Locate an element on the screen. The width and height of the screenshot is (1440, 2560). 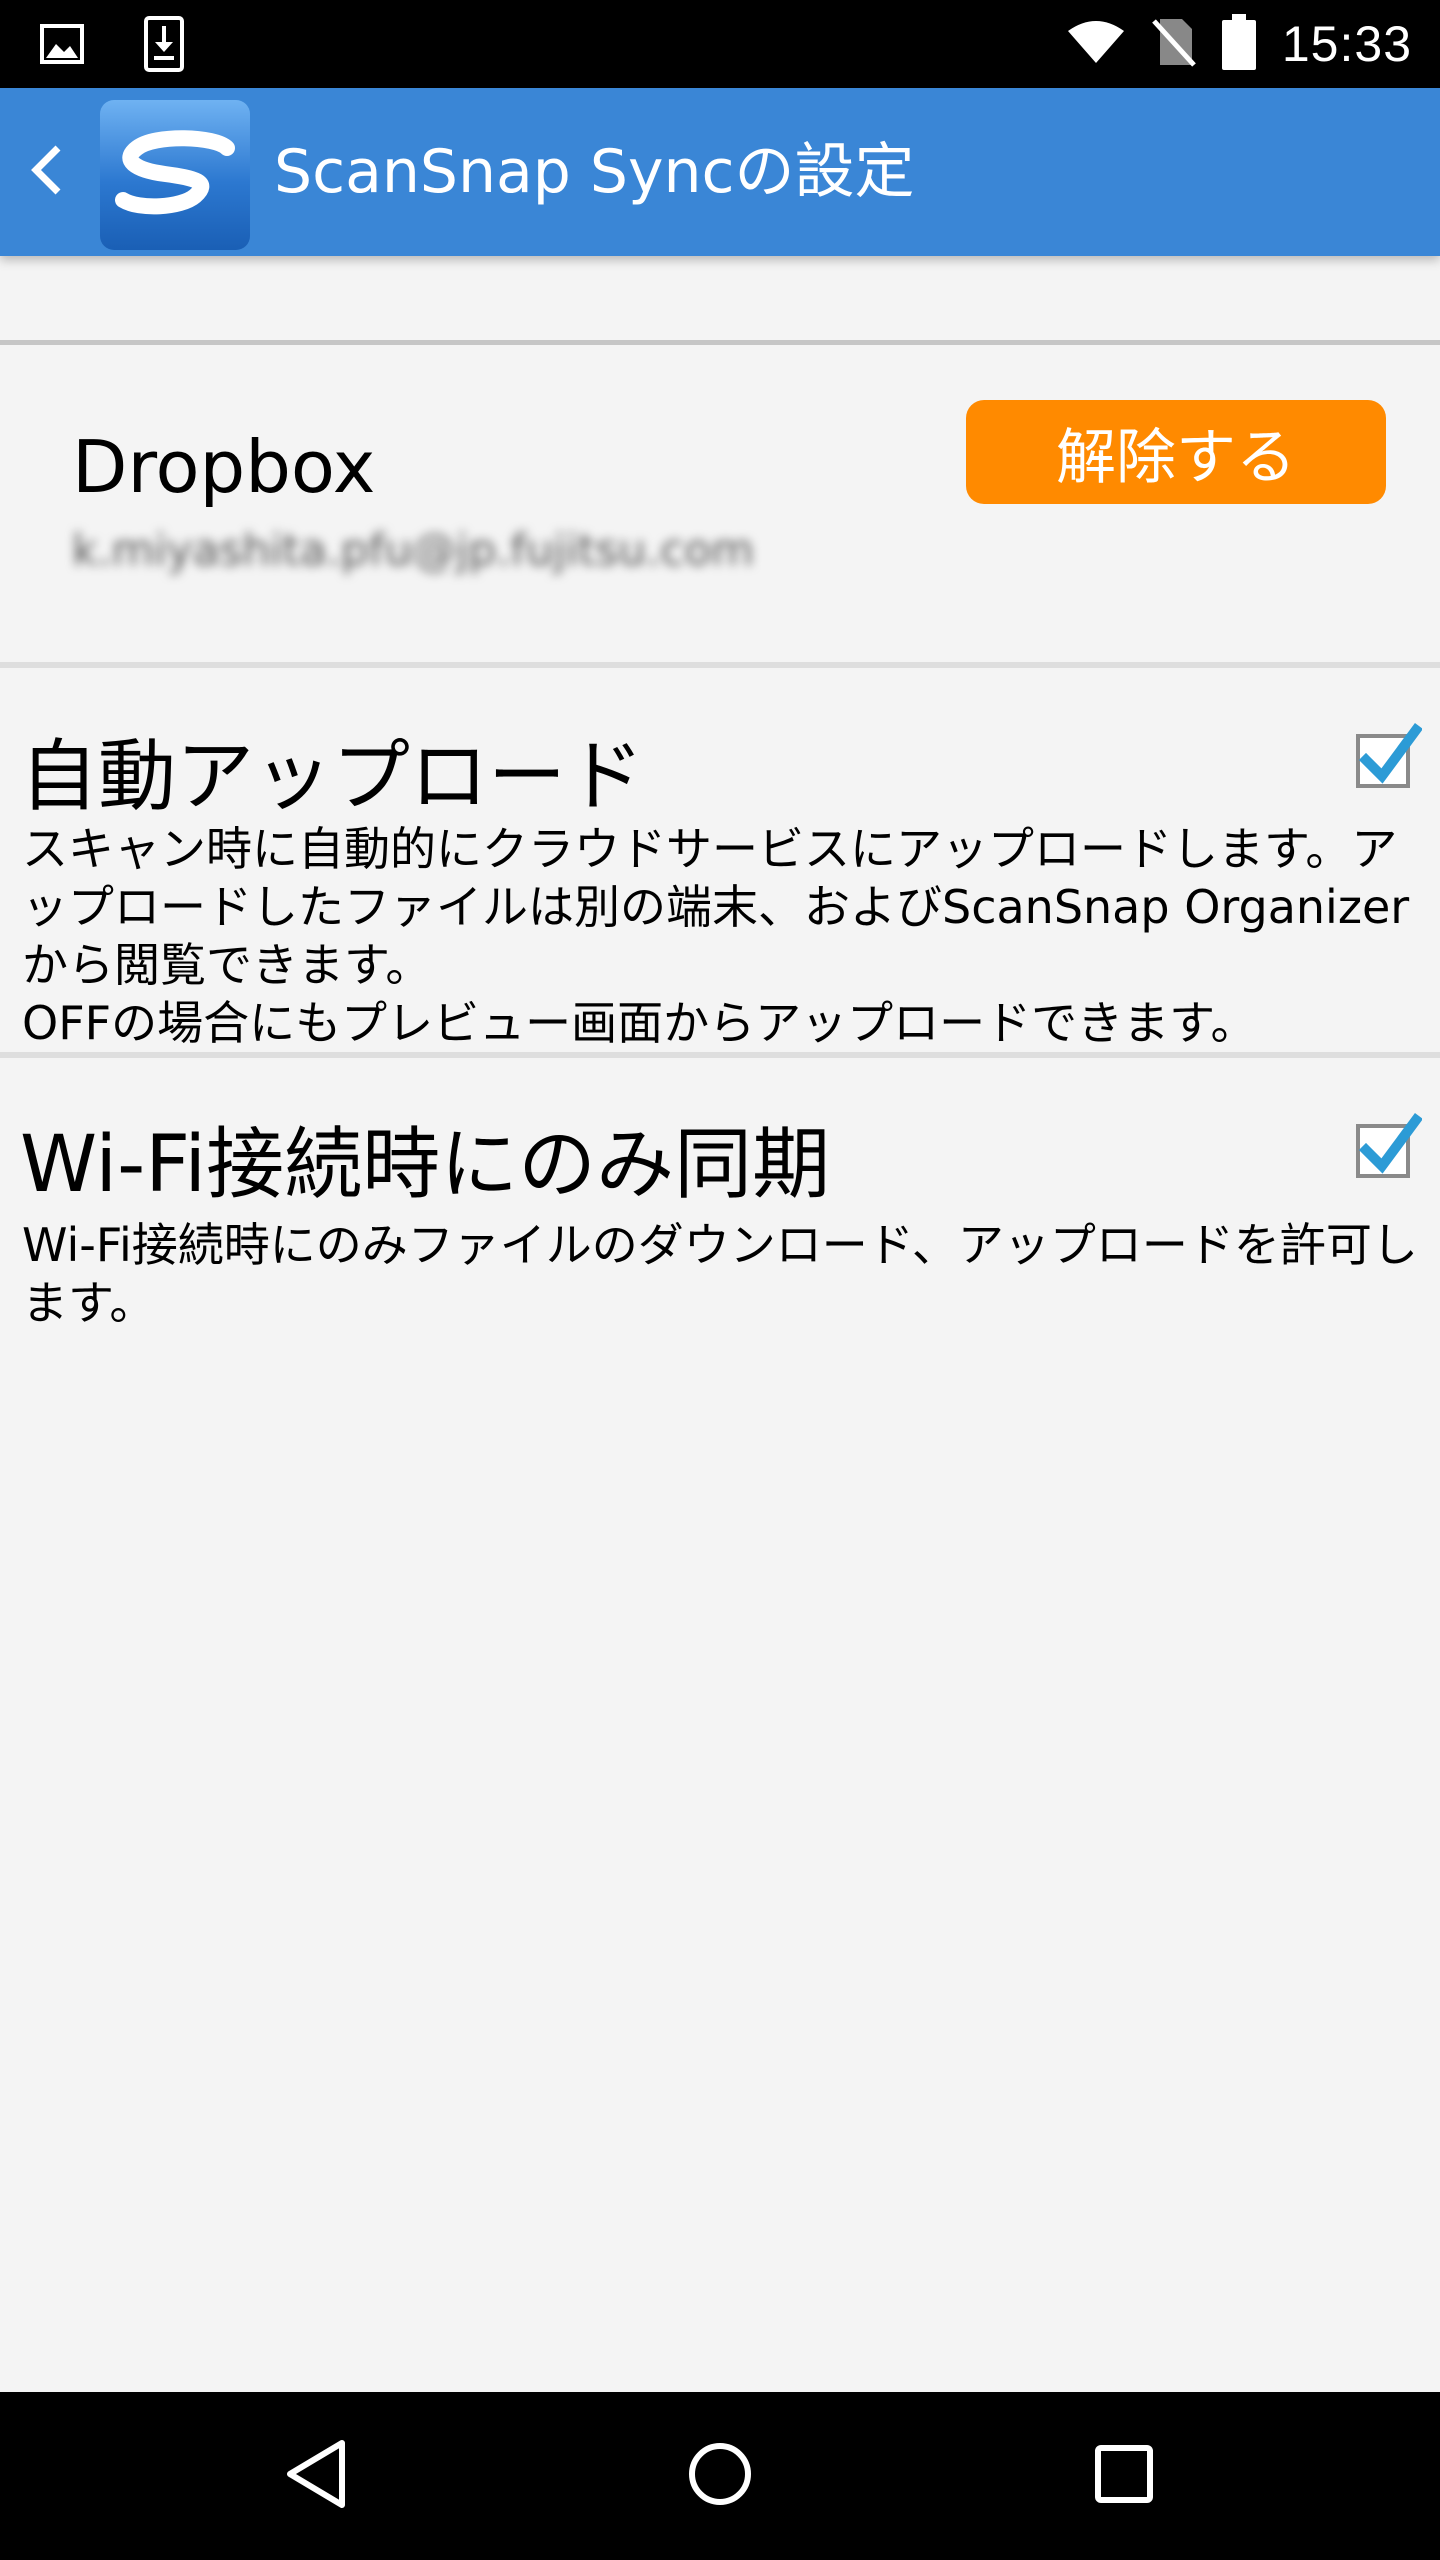
home-circle-icon is located at coordinates (720, 2476).